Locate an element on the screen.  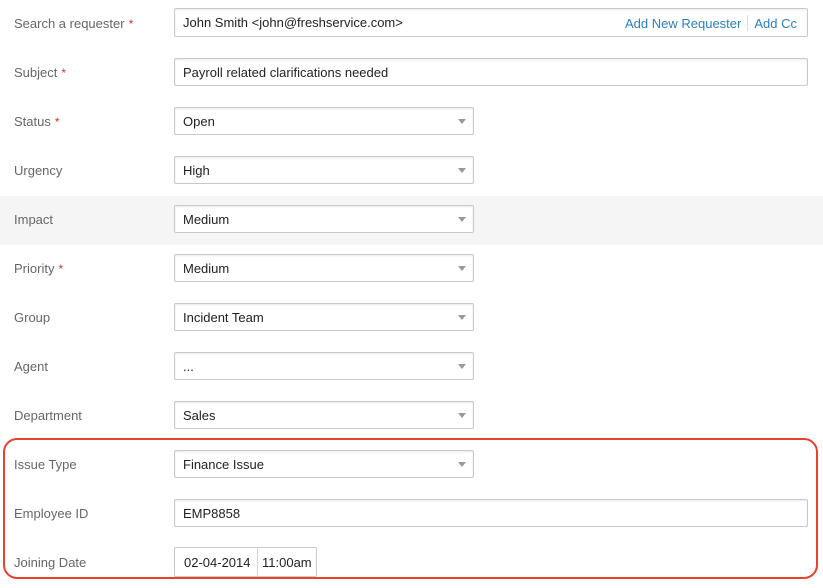
employee-id-input: EMP8858 is located at coordinates (491, 513).